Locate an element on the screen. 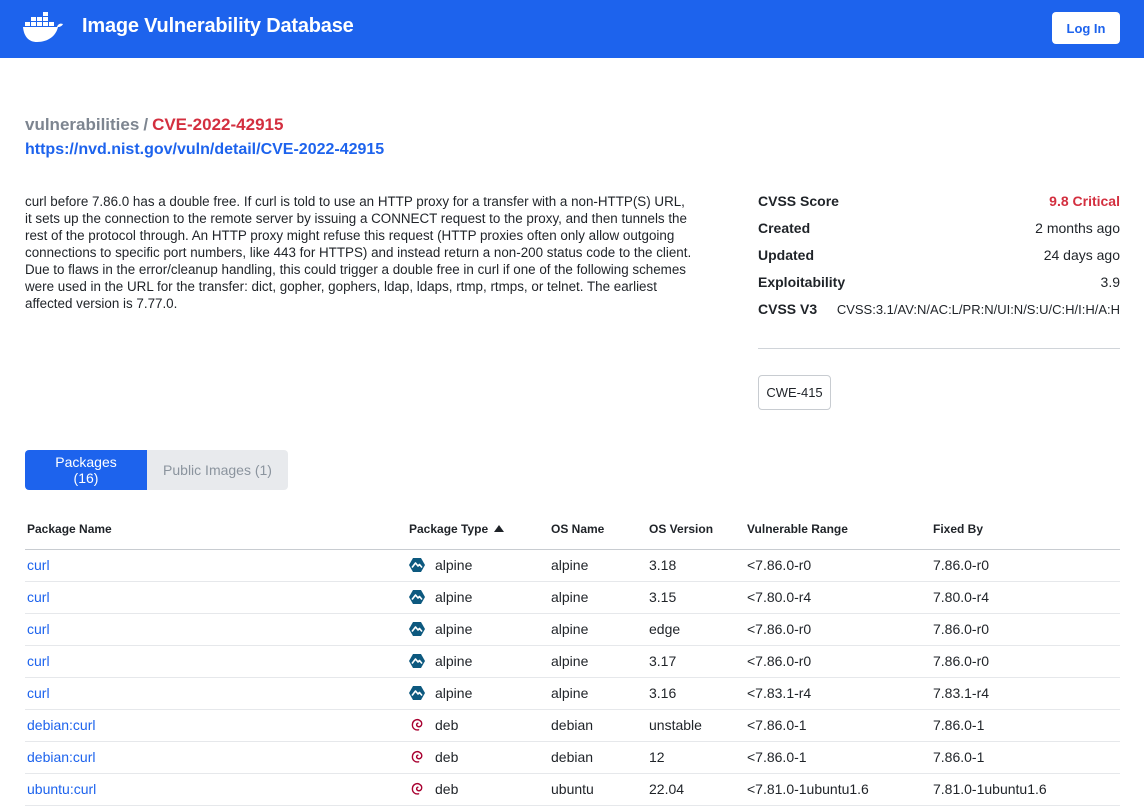 The height and width of the screenshot is (806, 1144). cvss-score-value: 9.8 Critical is located at coordinates (1084, 201).